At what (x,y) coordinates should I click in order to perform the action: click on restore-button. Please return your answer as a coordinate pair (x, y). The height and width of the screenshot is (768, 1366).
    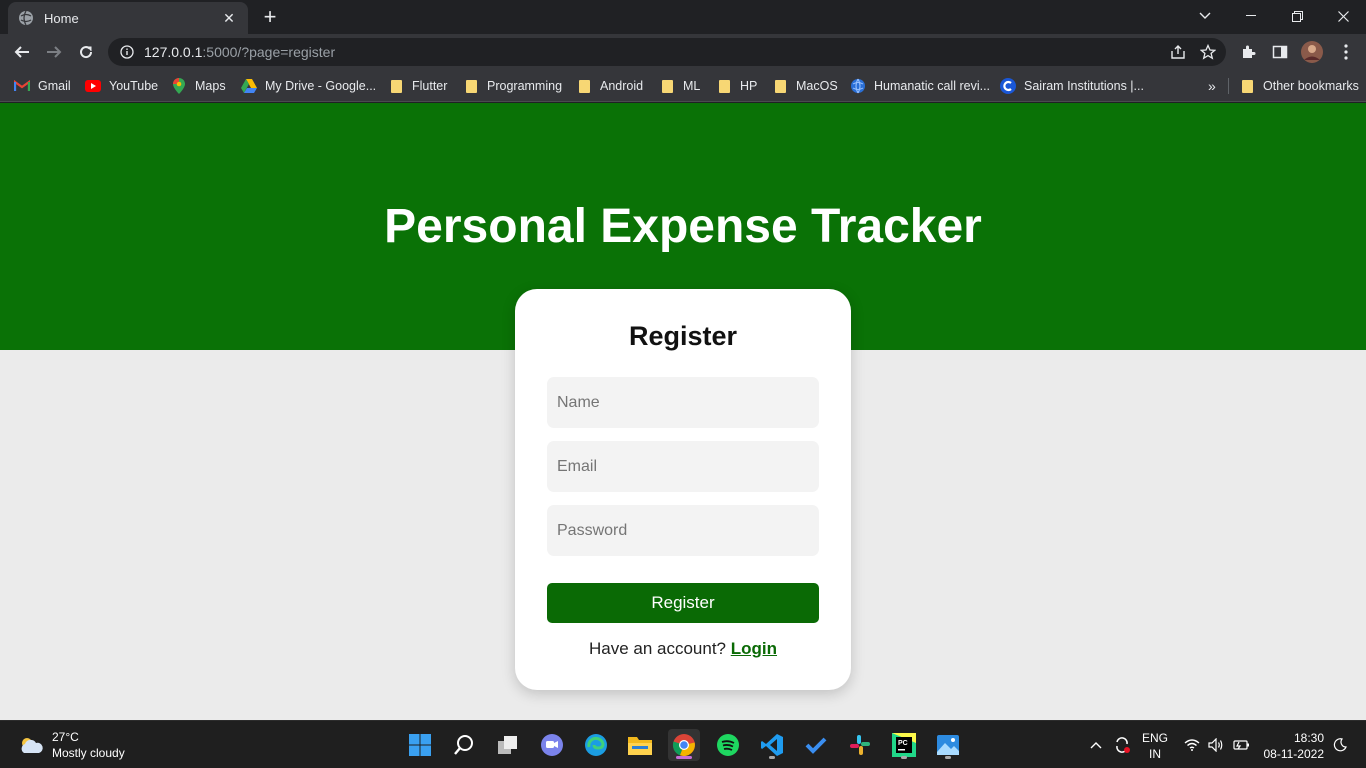
    Looking at the image, I should click on (1297, 16).